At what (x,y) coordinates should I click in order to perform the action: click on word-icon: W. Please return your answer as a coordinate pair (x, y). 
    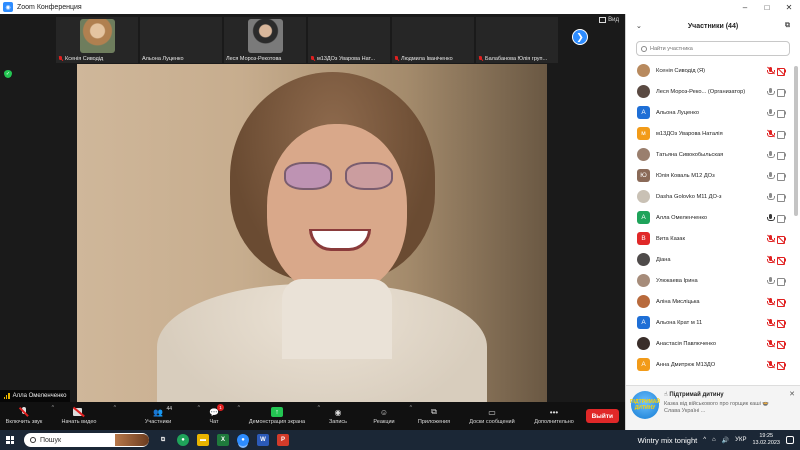
    Looking at the image, I should click on (263, 440).